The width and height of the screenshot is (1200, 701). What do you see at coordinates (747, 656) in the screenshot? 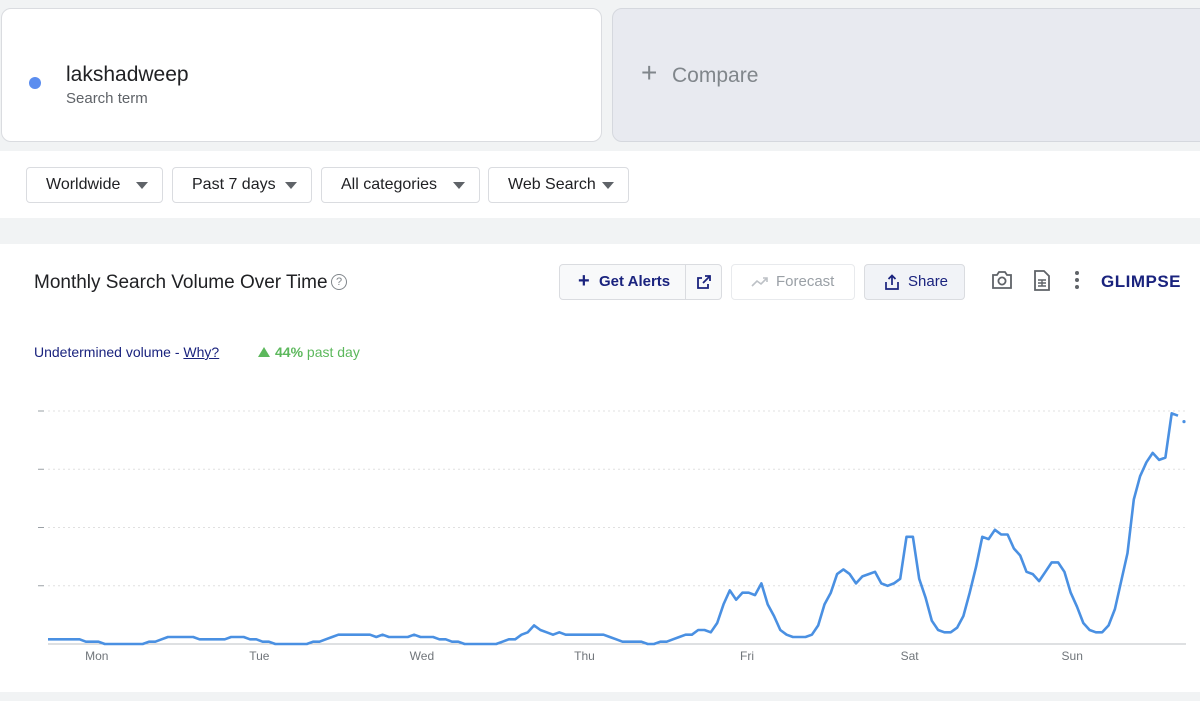
I see `x-tick-label: Fri` at bounding box center [747, 656].